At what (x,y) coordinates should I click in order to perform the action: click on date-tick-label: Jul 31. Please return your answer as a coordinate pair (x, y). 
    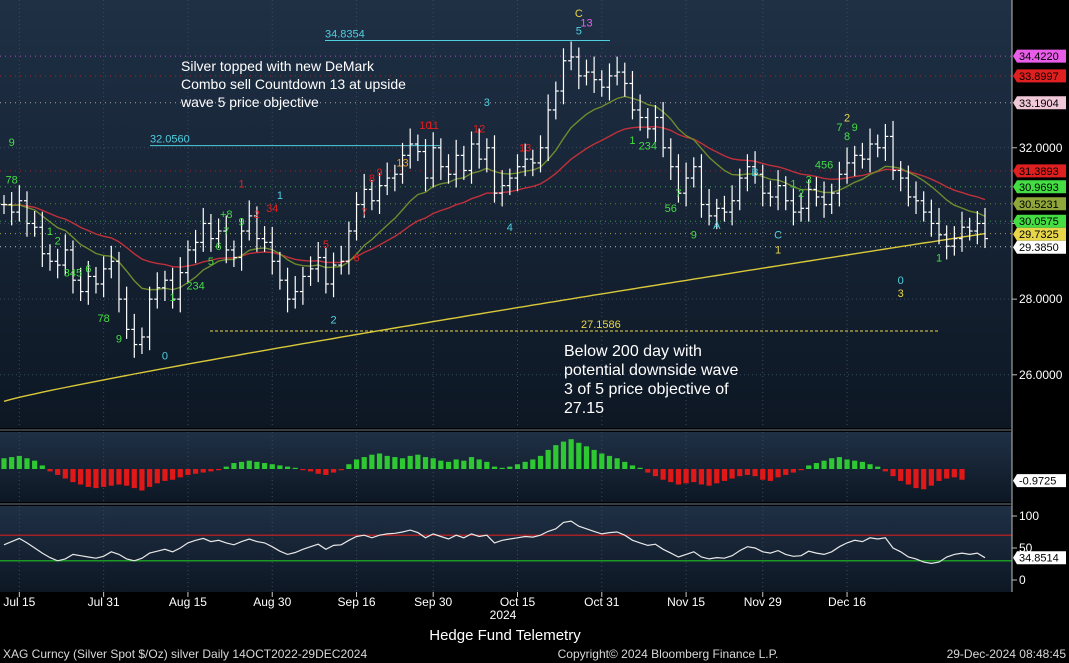
    Looking at the image, I should click on (104, 602).